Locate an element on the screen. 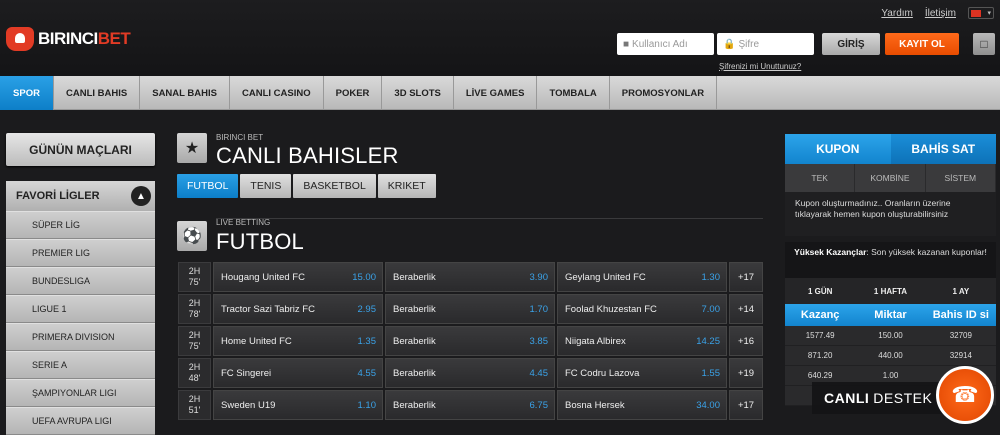 This screenshot has height=435, width=1000. odd-home: Tractor Sazi Tabriz FC 2.95 is located at coordinates (298, 309).